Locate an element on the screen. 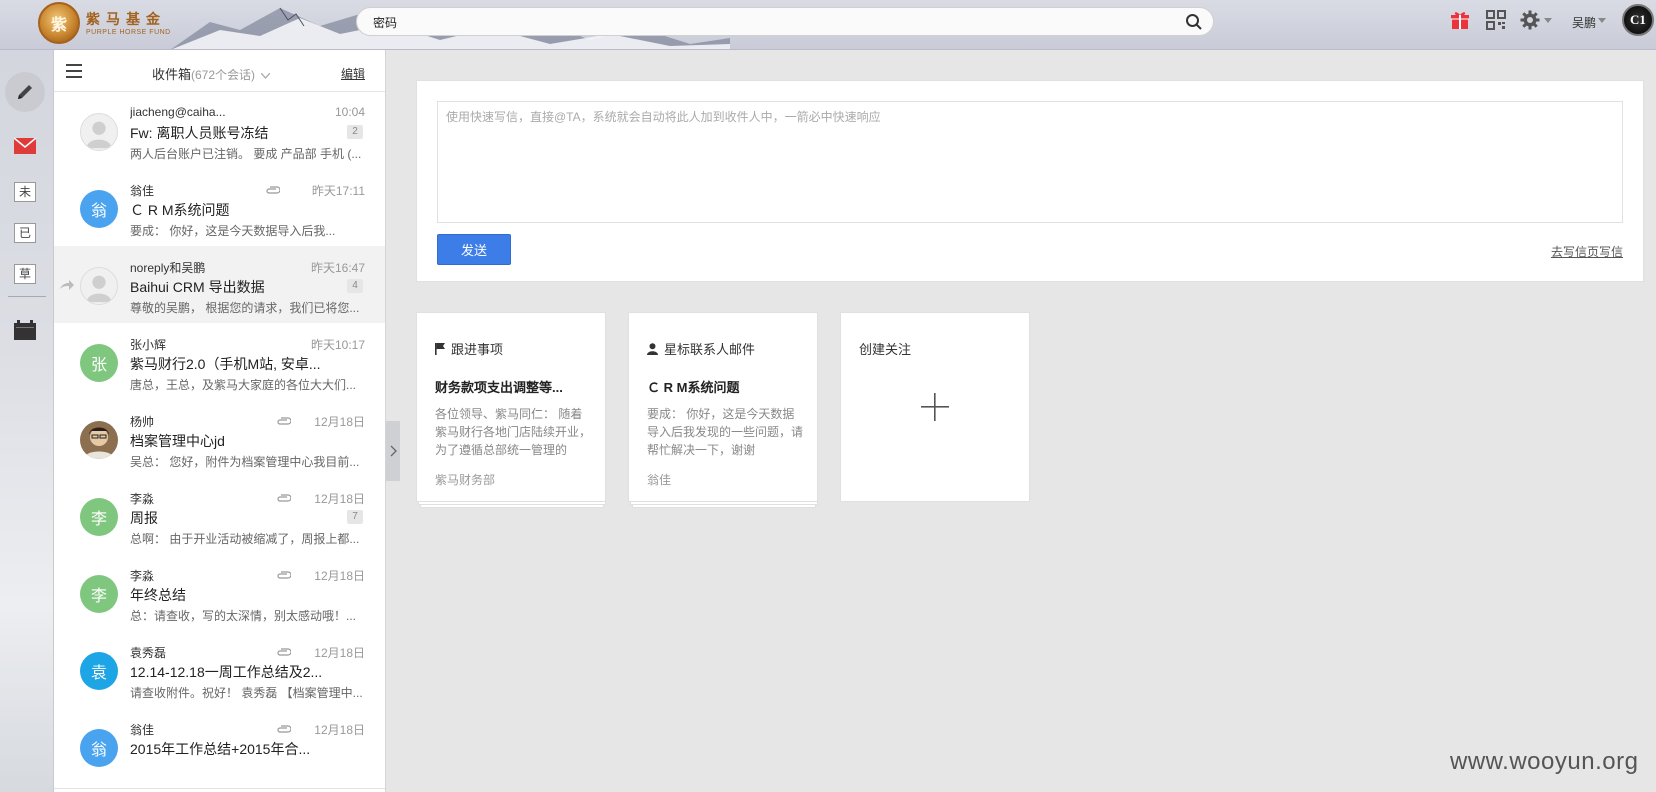 The width and height of the screenshot is (1656, 792). mail-sender: 翁佳 is located at coordinates (142, 730).